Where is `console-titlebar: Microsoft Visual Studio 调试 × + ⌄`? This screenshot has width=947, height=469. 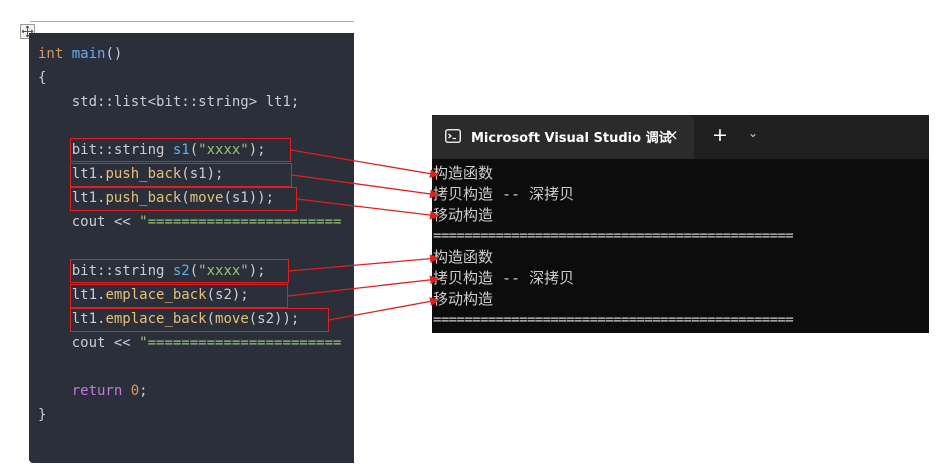 console-titlebar: Microsoft Visual Studio 调试 × + ⌄ is located at coordinates (680, 137).